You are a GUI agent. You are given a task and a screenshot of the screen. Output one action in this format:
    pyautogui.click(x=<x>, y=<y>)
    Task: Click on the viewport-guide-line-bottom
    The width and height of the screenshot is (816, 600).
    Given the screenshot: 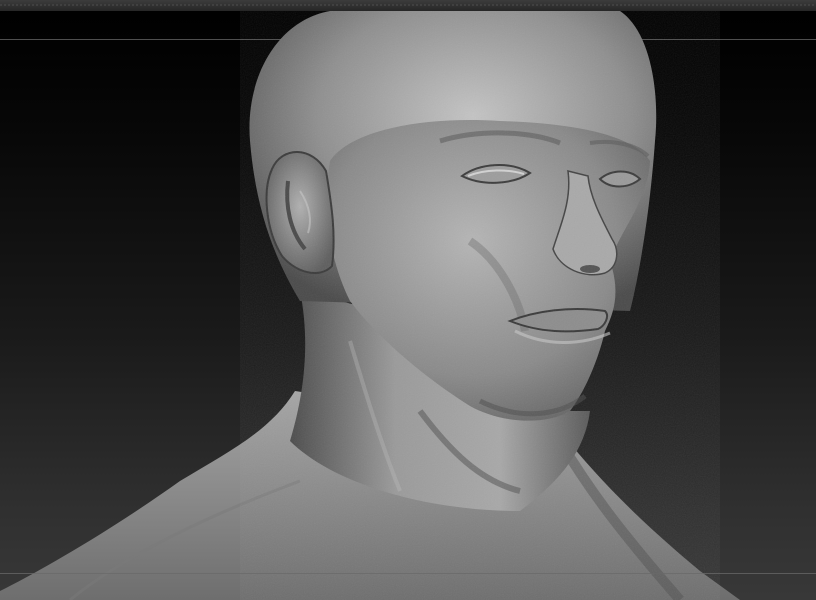 What is the action you would take?
    pyautogui.click(x=408, y=573)
    